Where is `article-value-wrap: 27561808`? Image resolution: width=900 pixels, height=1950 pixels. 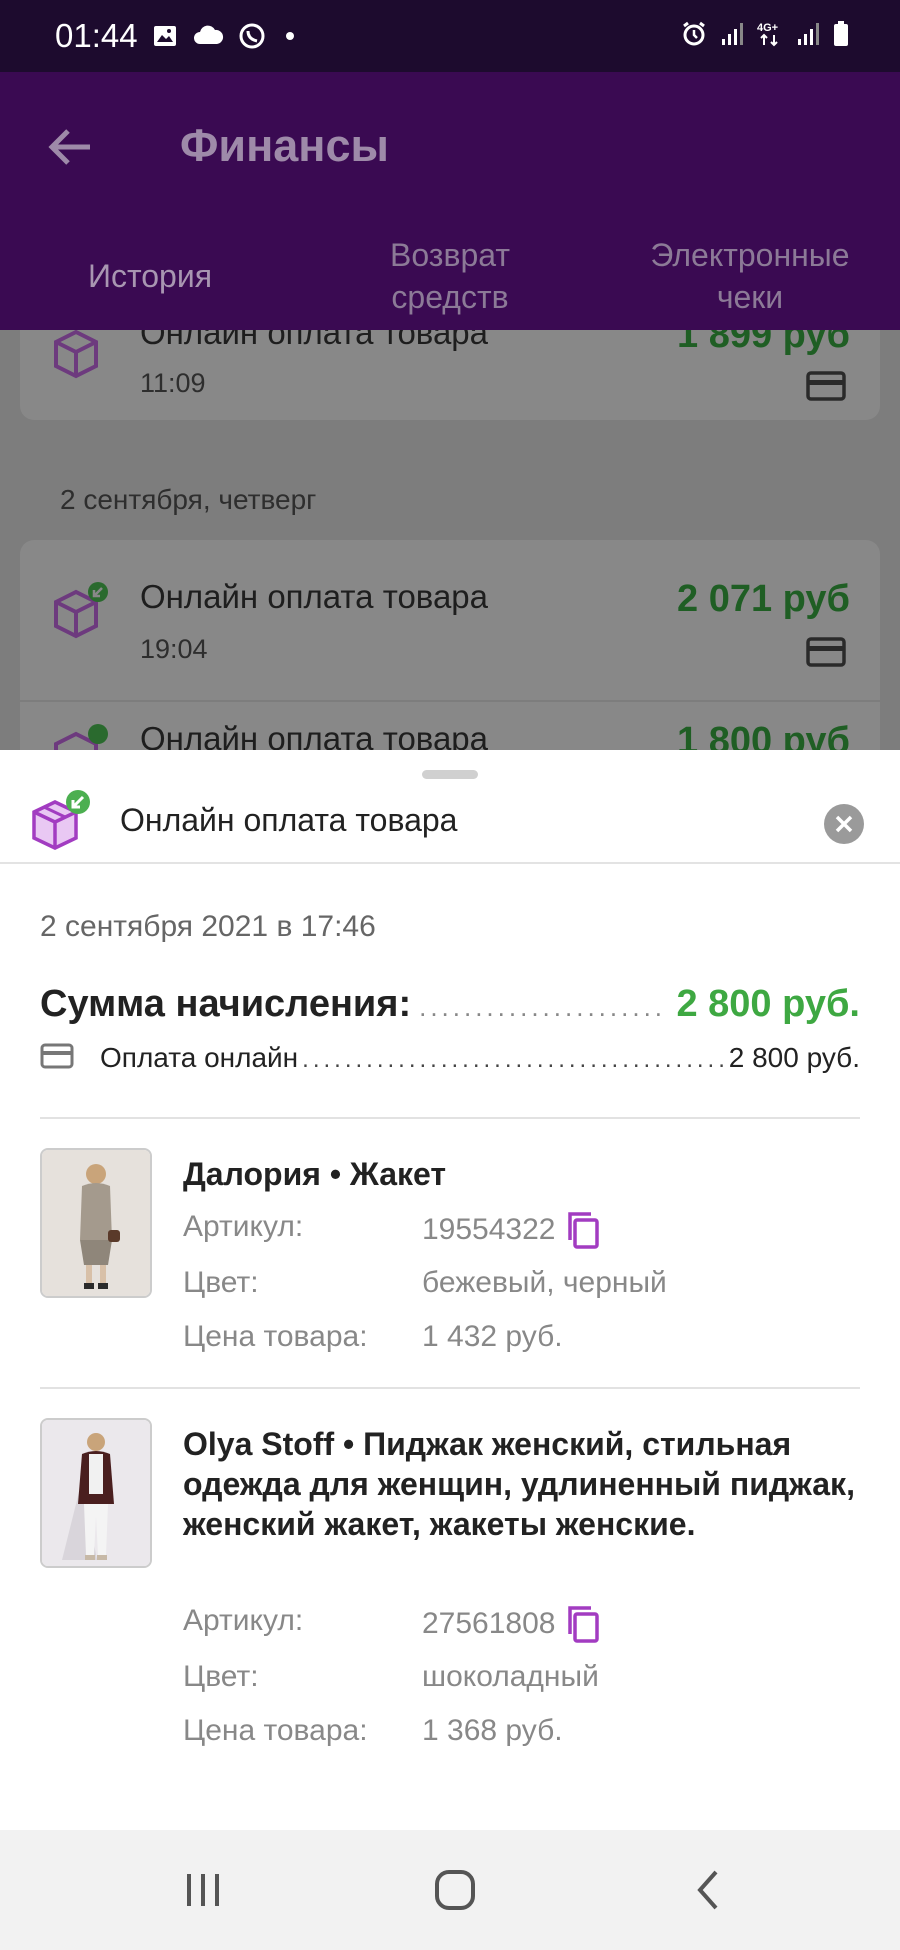
article-value-wrap: 27561808 is located at coordinates (511, 1624).